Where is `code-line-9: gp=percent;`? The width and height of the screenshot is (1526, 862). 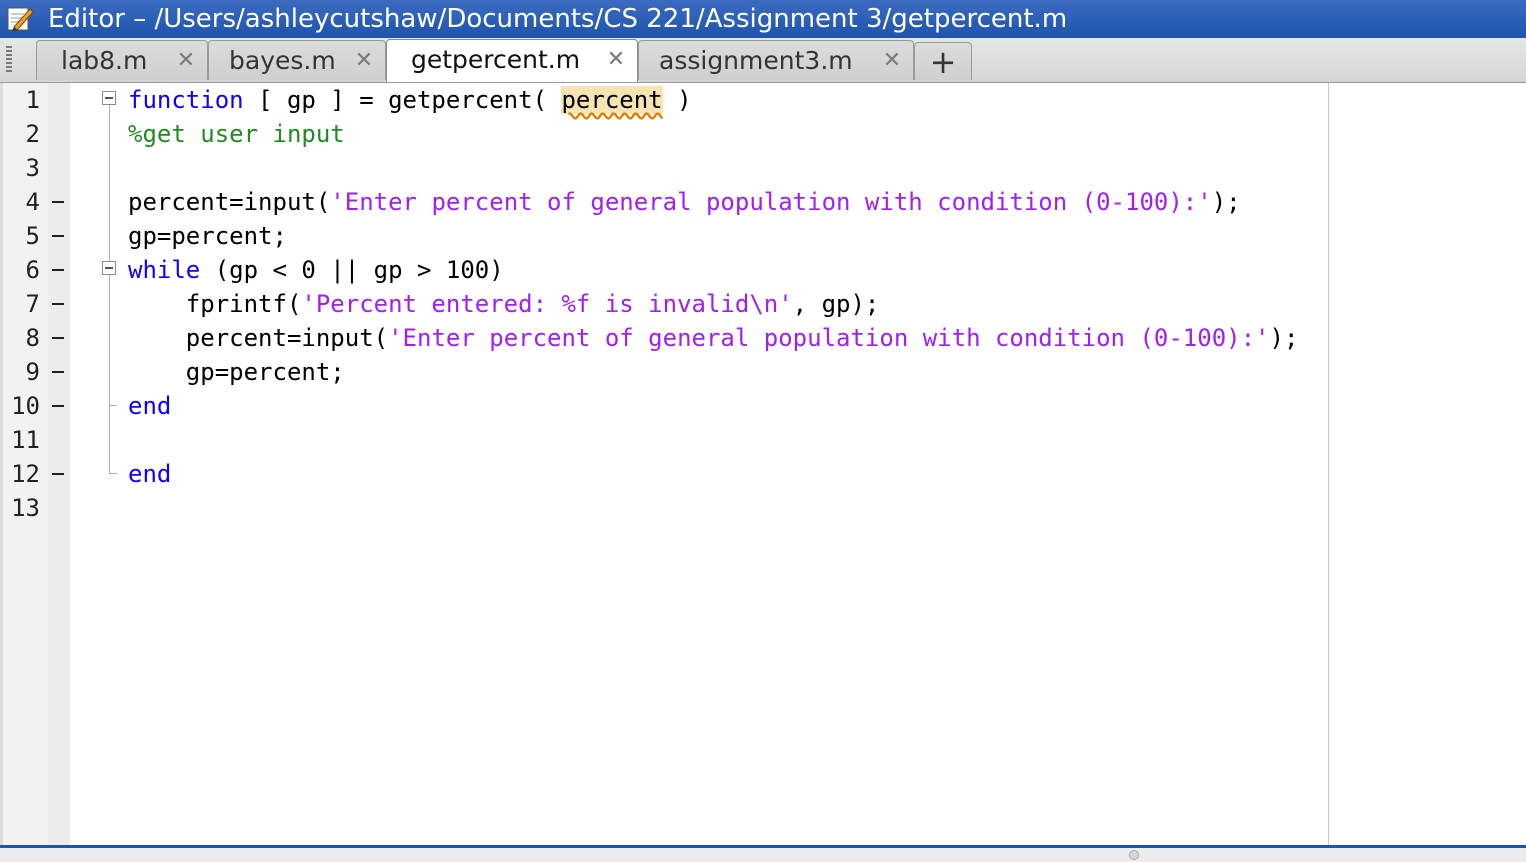 code-line-9: gp=percent; is located at coordinates (236, 372).